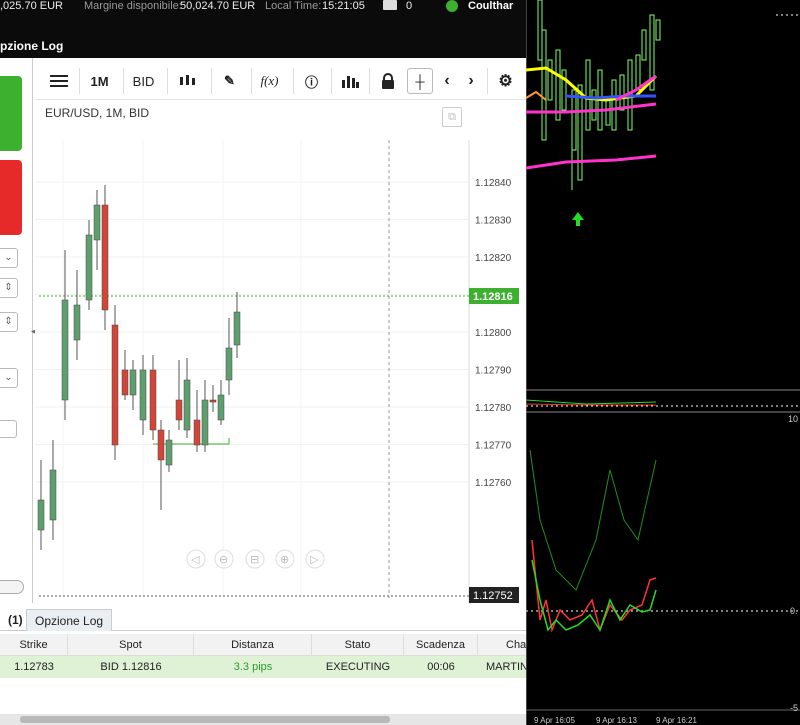  Describe the element at coordinates (11, 113) in the screenshot. I see `buy-button` at that location.